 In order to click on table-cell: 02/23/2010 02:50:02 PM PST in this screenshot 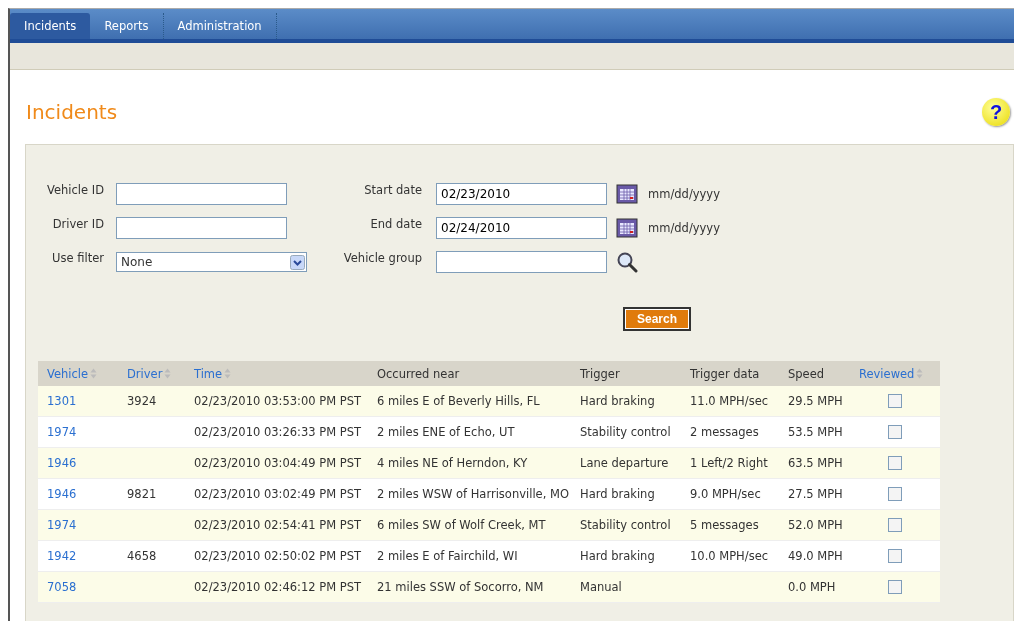, I will do `click(277, 556)`.